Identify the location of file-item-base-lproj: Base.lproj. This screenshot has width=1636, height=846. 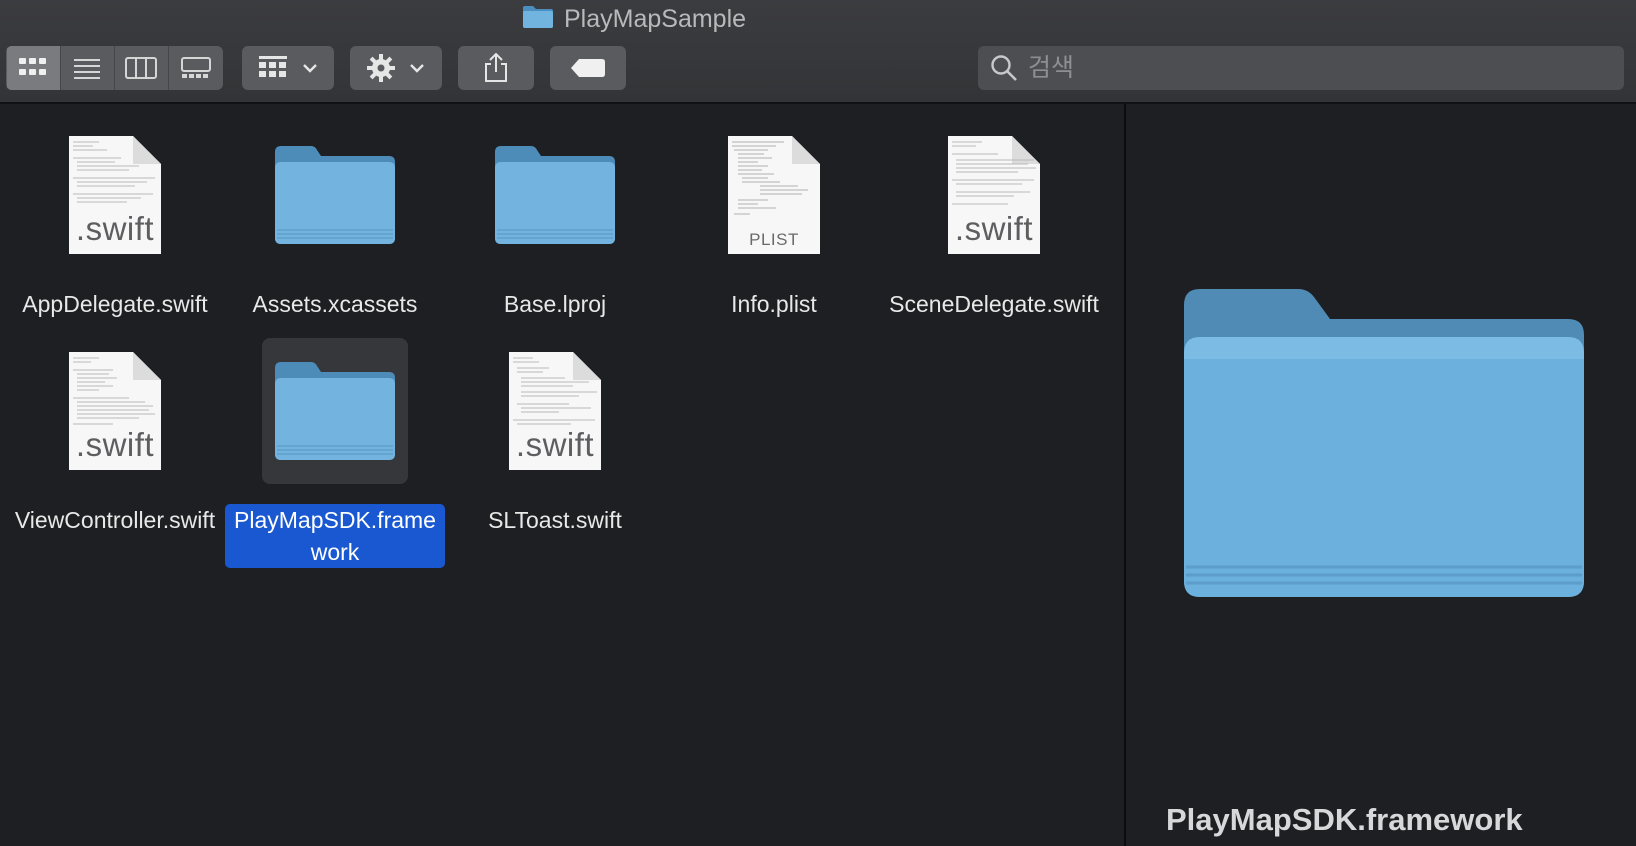
(555, 221).